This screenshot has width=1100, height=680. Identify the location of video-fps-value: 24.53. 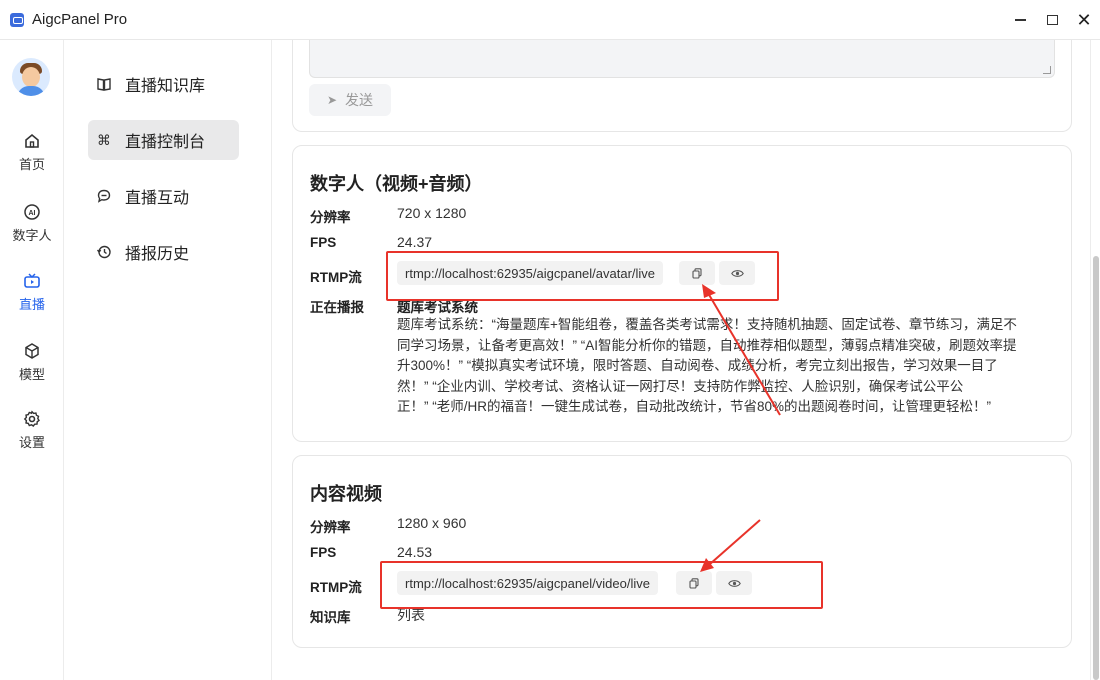
(415, 552).